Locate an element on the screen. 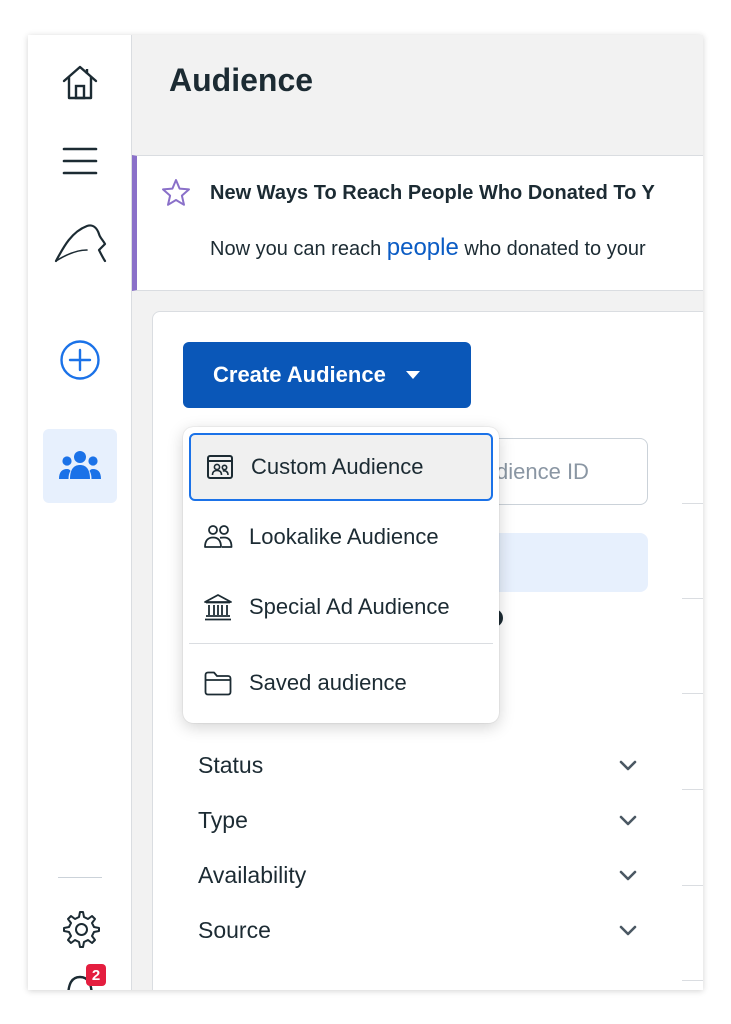  banner-text-after: who donated to your is located at coordinates (552, 249).